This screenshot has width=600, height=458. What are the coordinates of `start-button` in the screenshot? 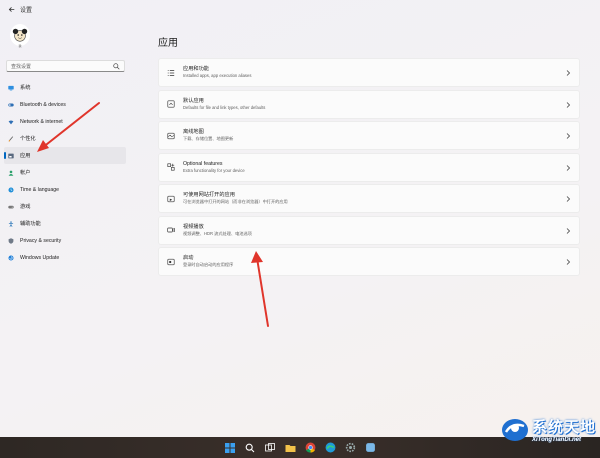 It's located at (230, 448).